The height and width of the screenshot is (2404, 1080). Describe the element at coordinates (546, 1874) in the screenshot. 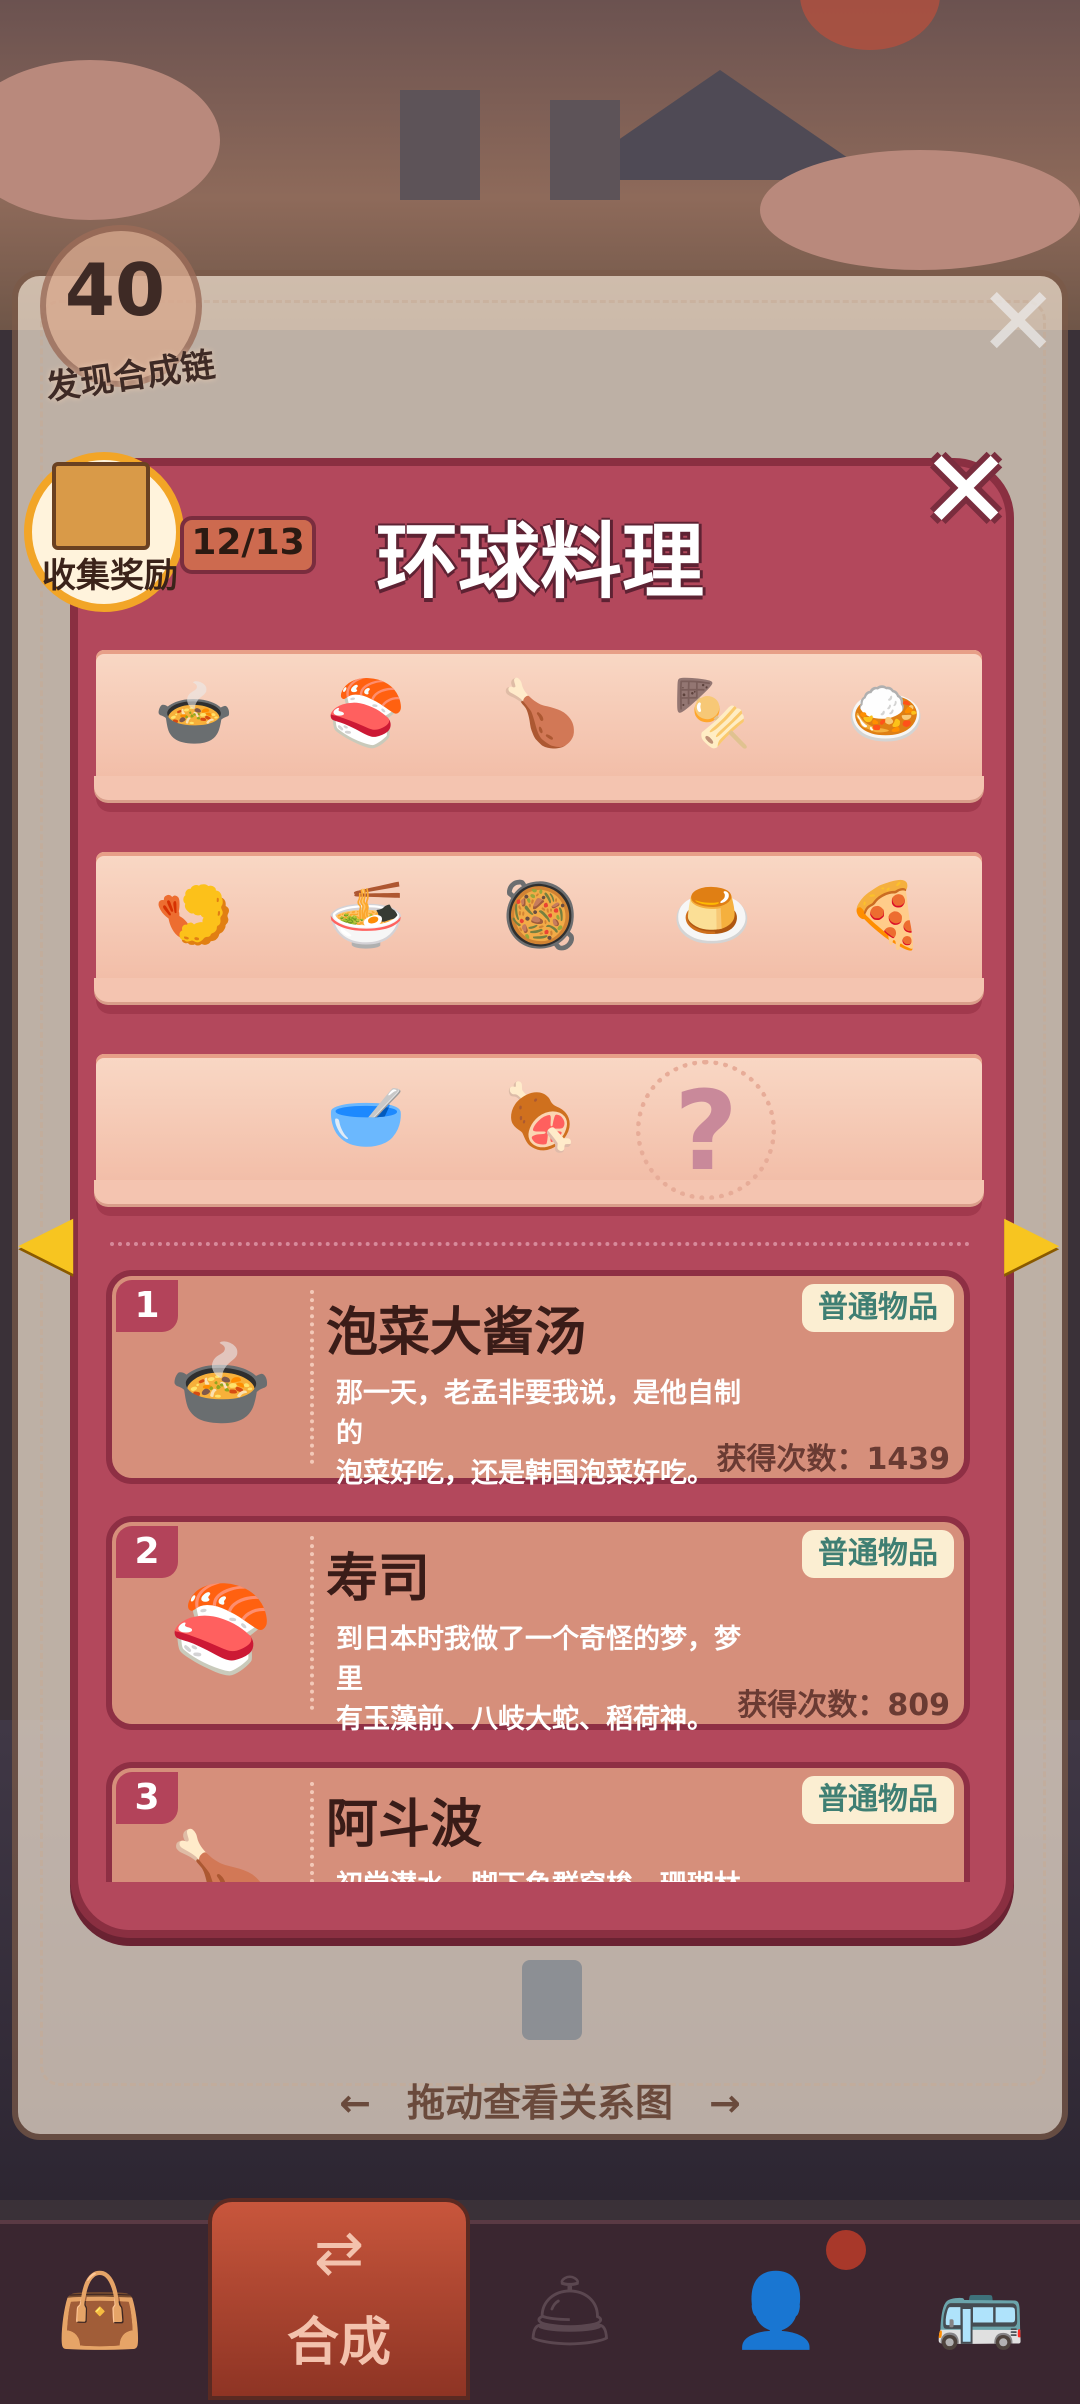

I see `item-description: 初尝潜水，脚下鱼群穿梭，珊瑚林立` at that location.